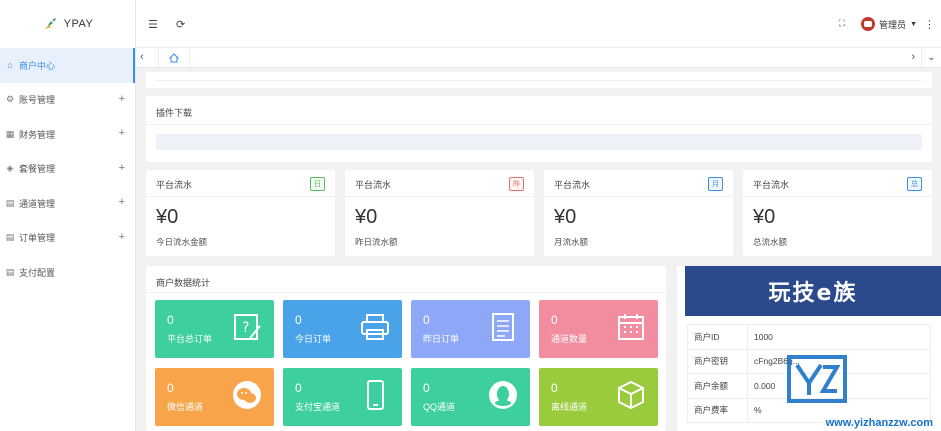 The width and height of the screenshot is (941, 431). I want to click on home-icon: ⌂, so click(10, 65).